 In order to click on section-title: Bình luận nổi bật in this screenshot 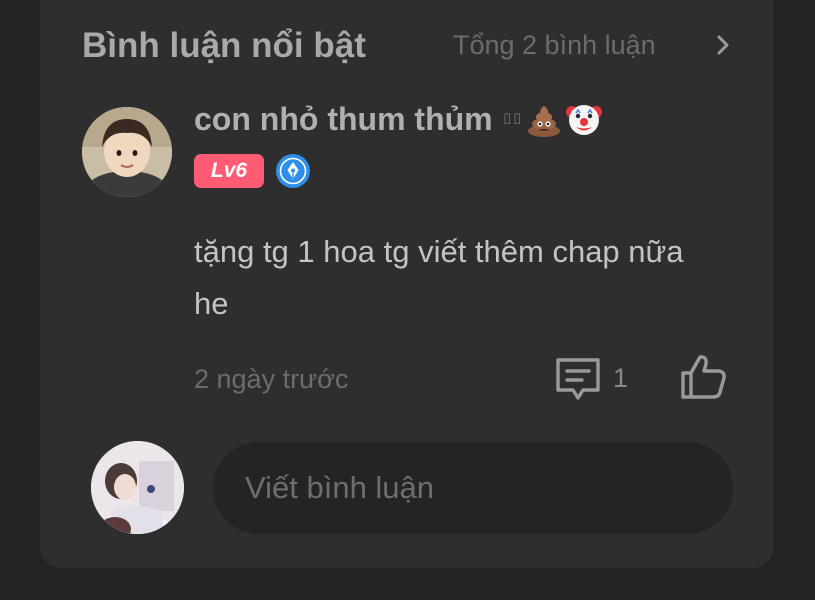, I will do `click(224, 45)`.